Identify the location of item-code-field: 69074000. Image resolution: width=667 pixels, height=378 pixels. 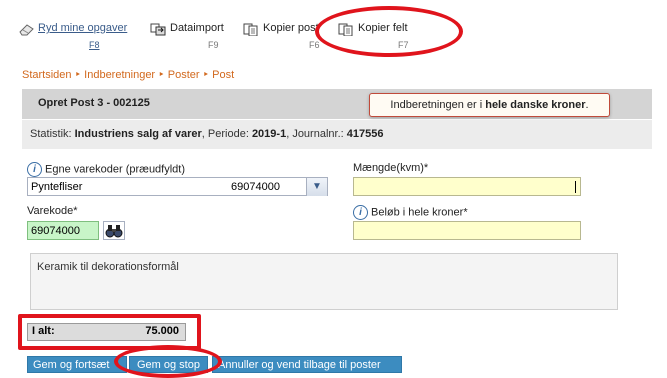
(63, 230).